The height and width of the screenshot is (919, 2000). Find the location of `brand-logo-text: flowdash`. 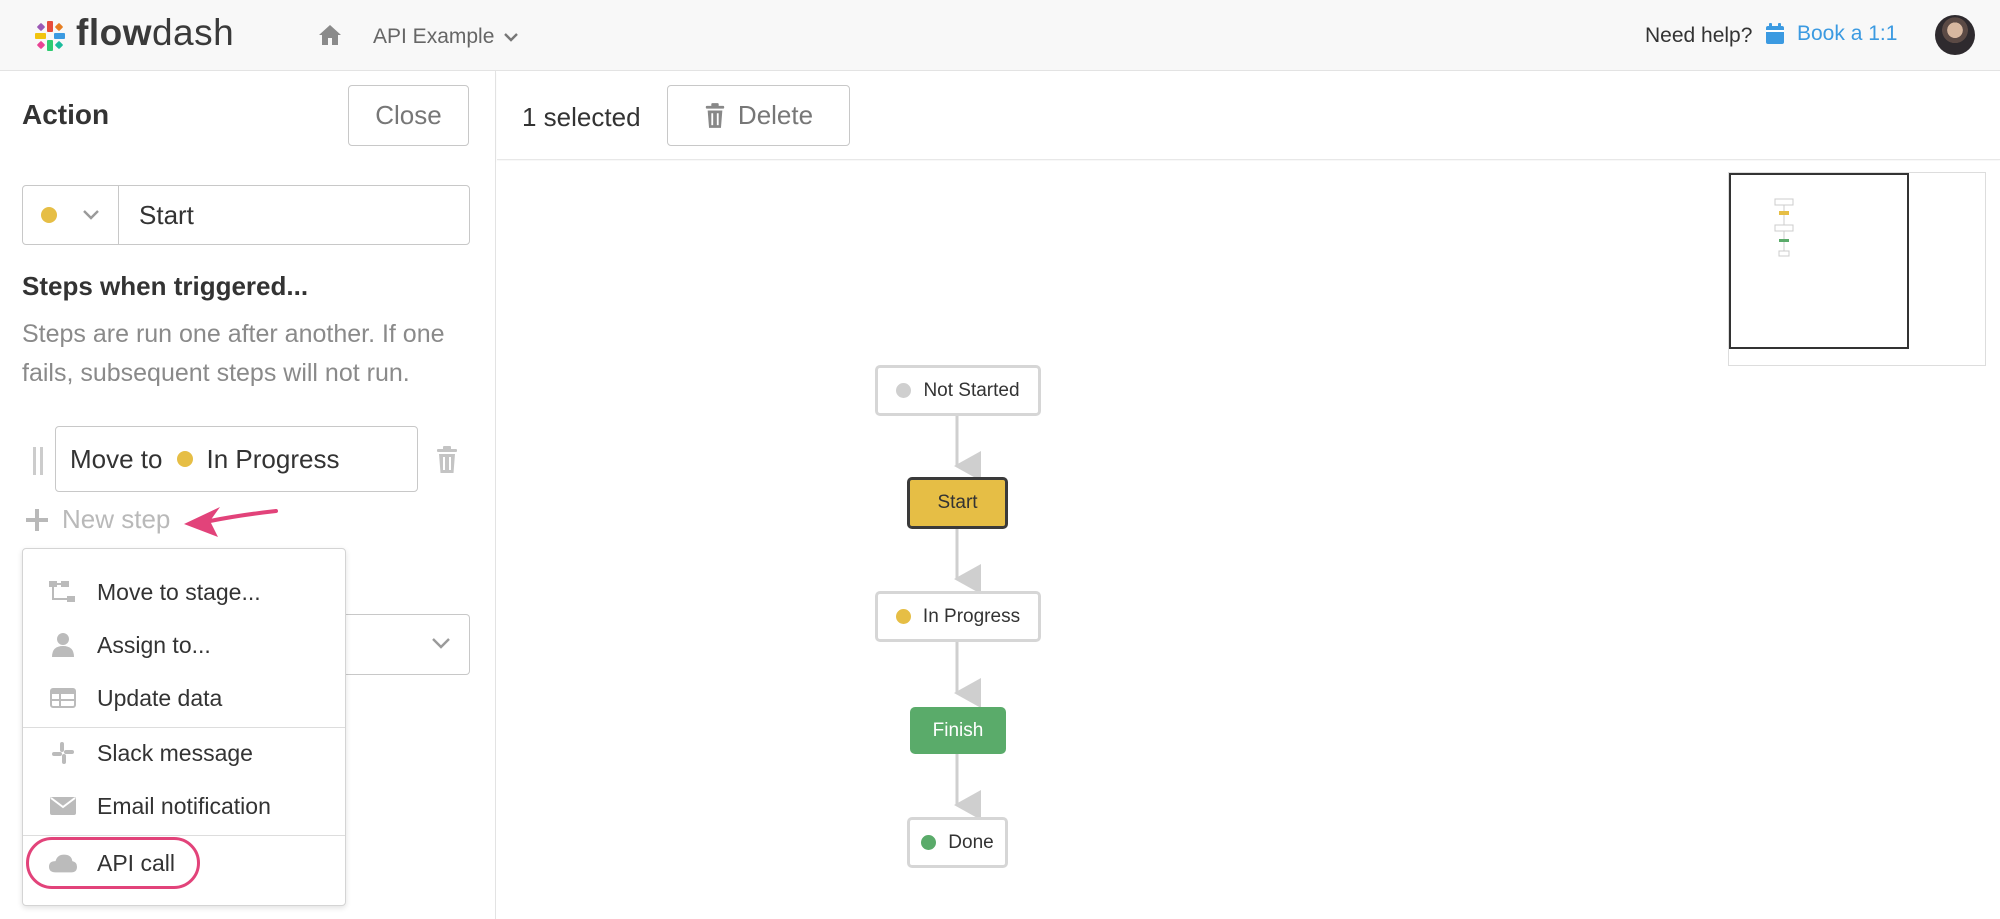

brand-logo-text: flowdash is located at coordinates (155, 33).